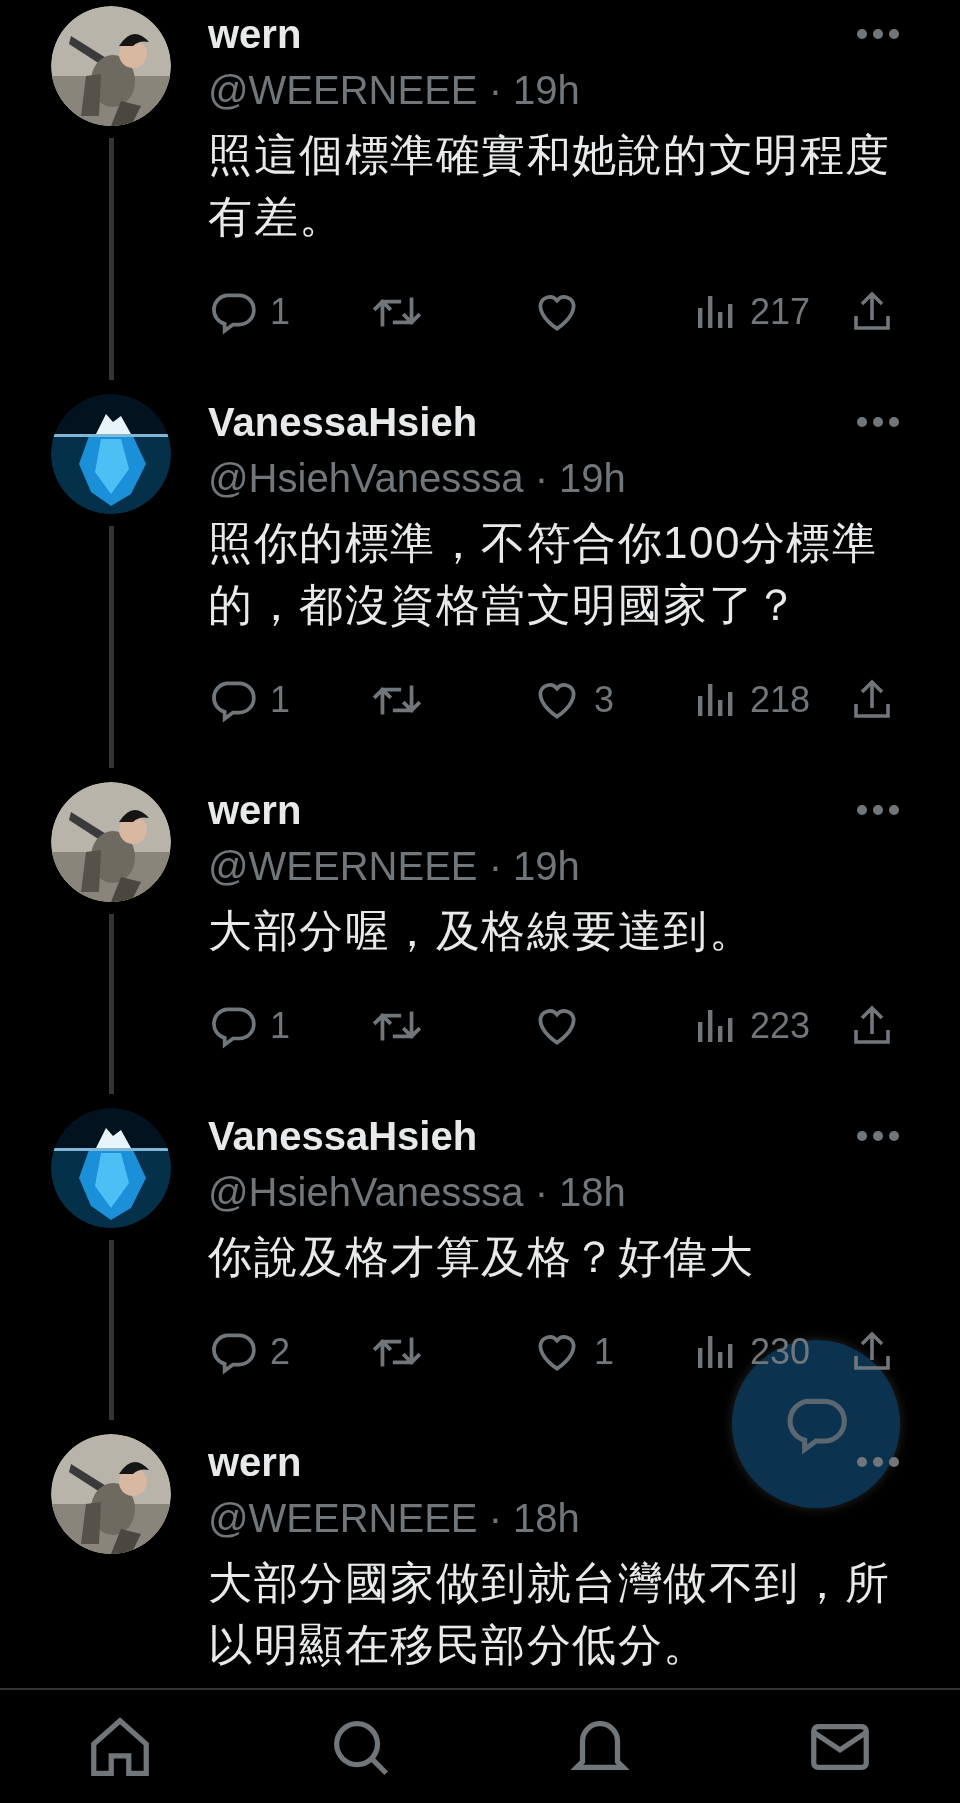 This screenshot has height=1803, width=960. Describe the element at coordinates (780, 700) in the screenshot. I see `views-count: 218` at that location.